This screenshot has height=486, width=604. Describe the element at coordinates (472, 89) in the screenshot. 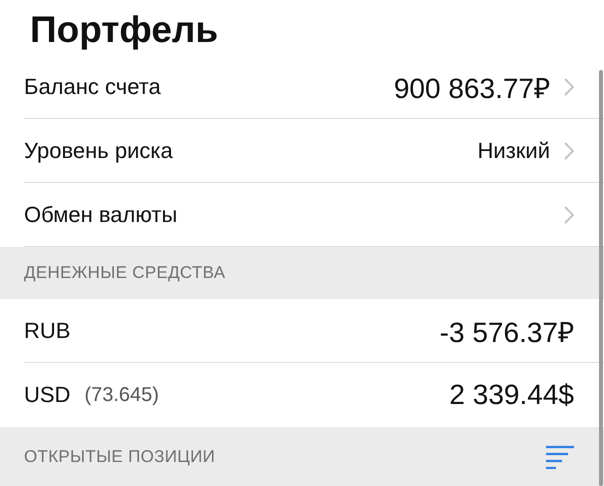

I see `row-value: 900 863.77₽` at that location.